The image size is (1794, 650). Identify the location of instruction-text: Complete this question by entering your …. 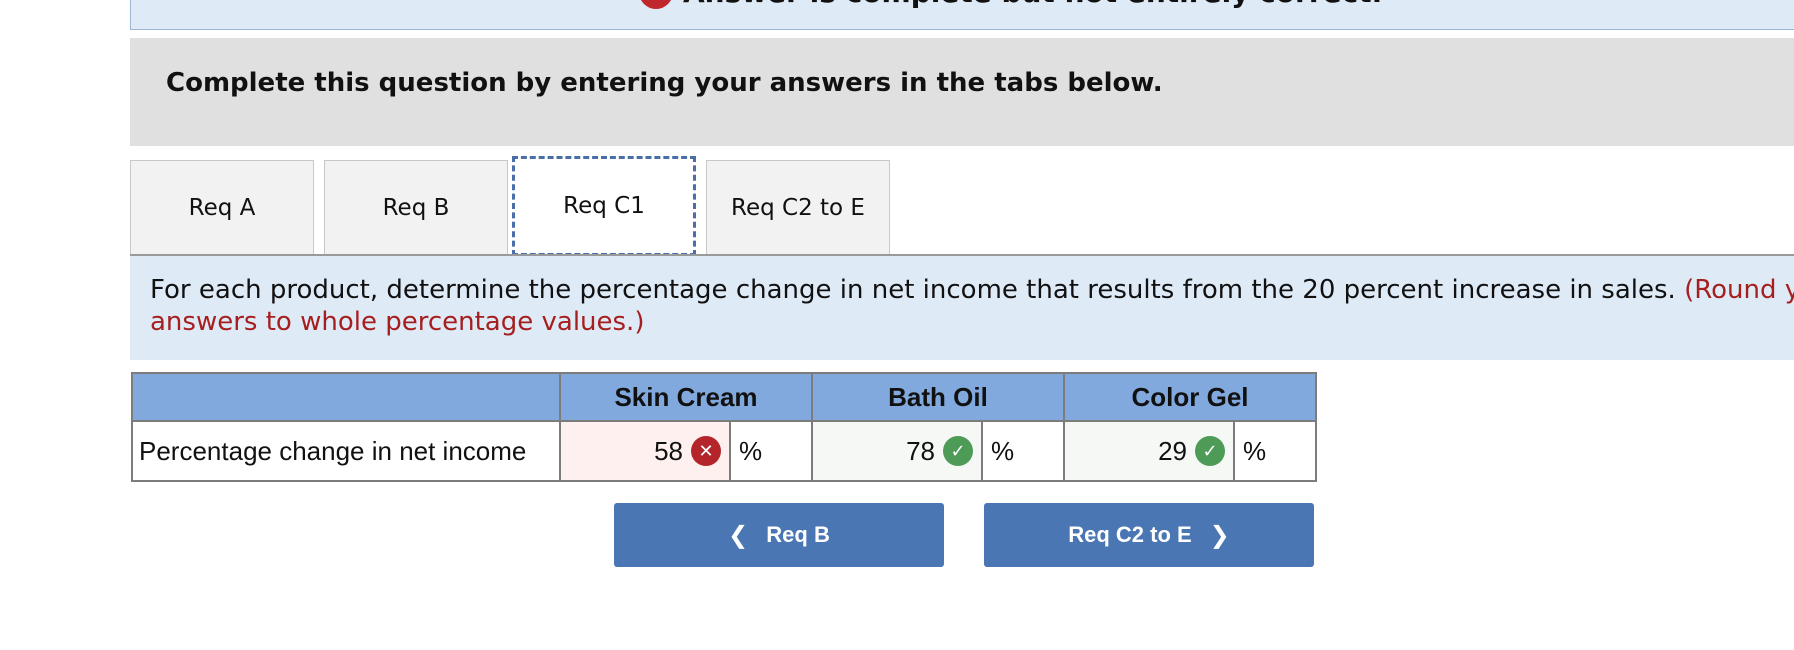
(664, 83).